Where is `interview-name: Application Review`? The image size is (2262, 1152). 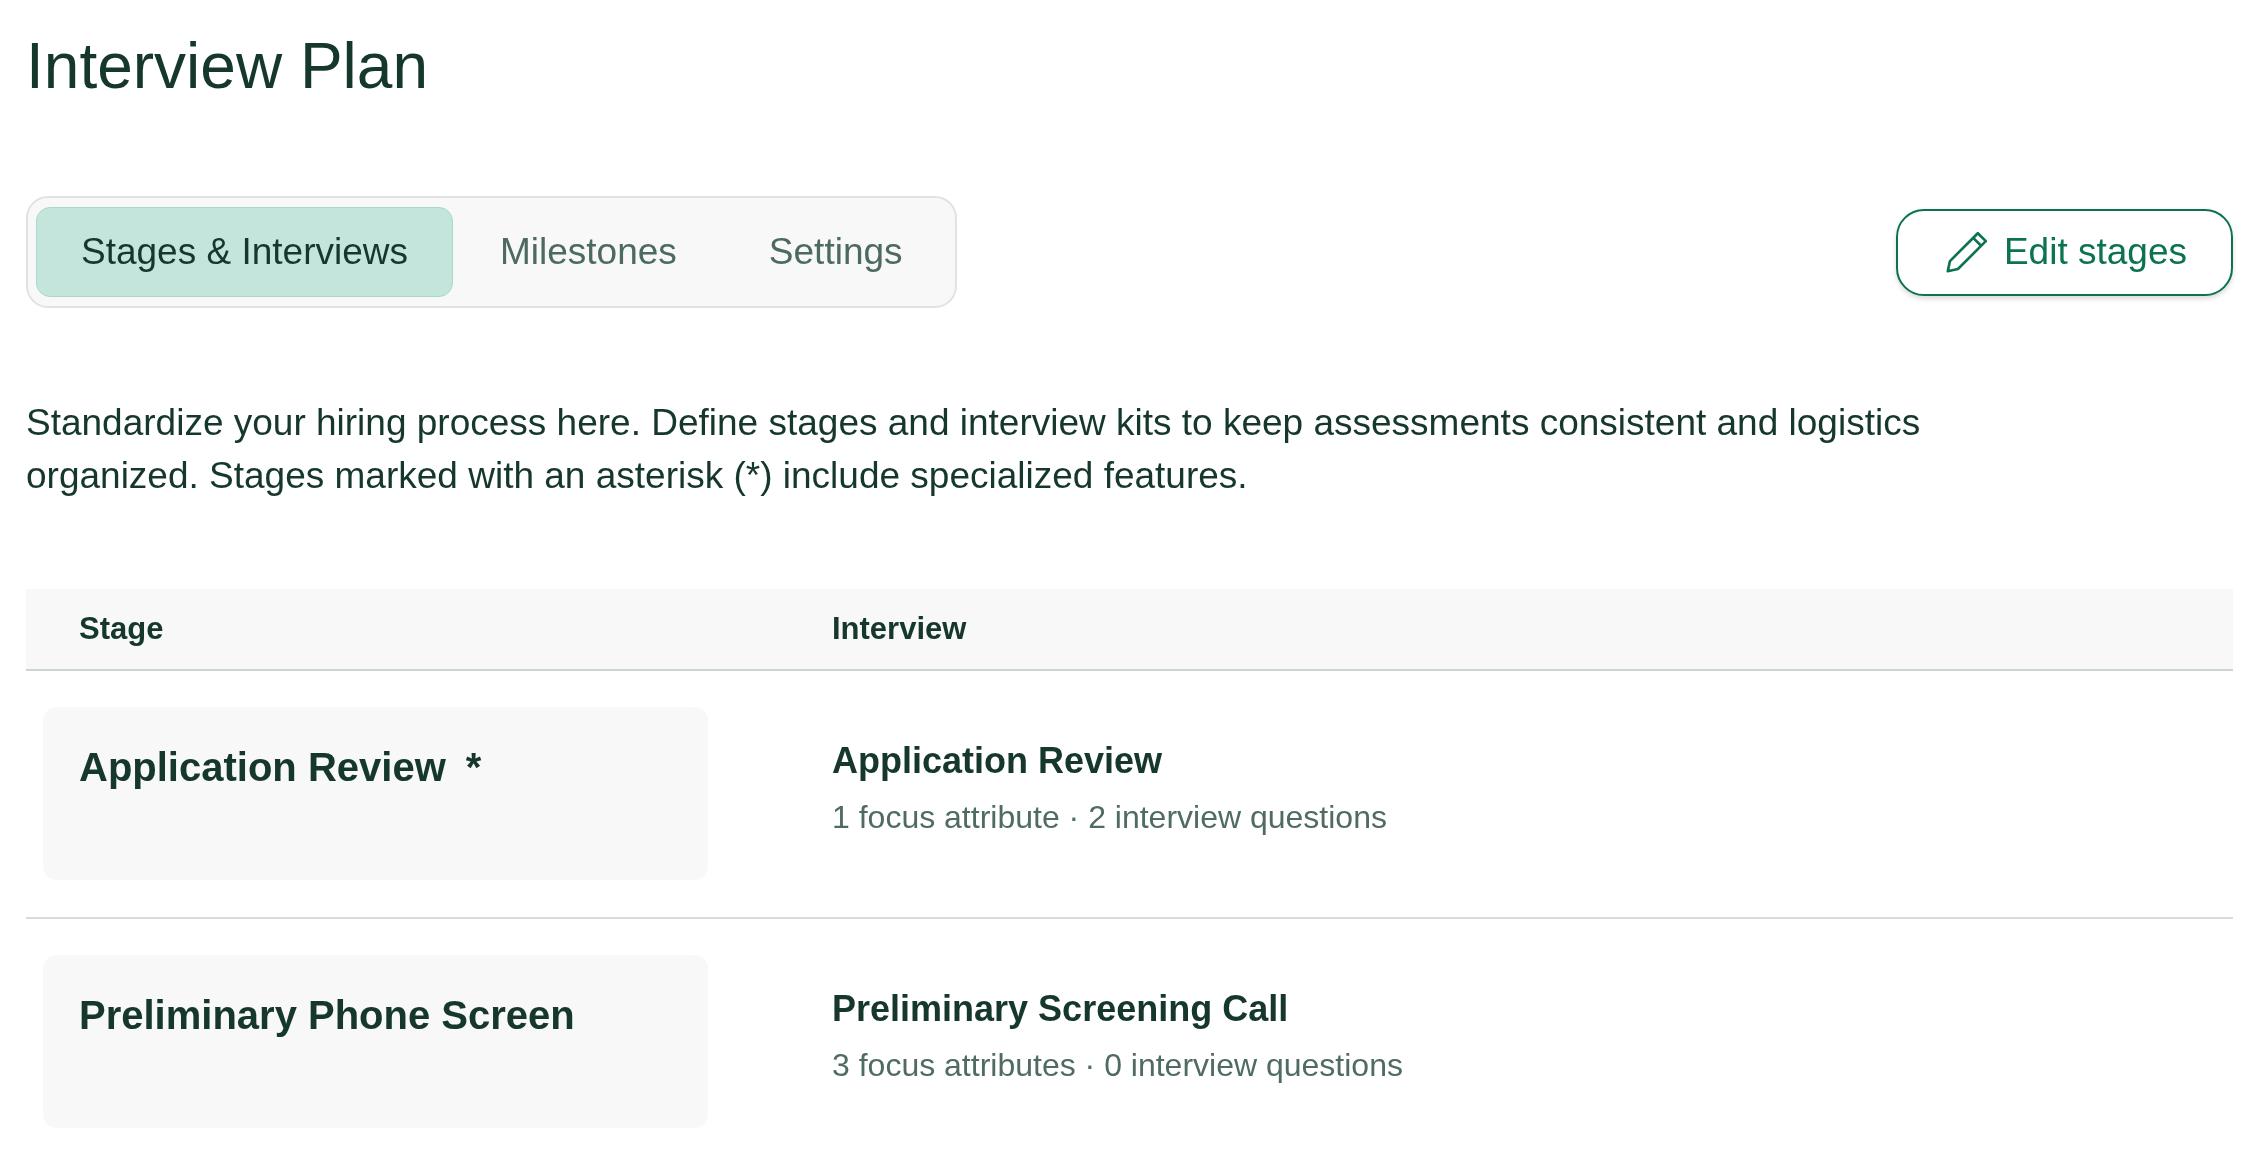 interview-name: Application Review is located at coordinates (997, 761).